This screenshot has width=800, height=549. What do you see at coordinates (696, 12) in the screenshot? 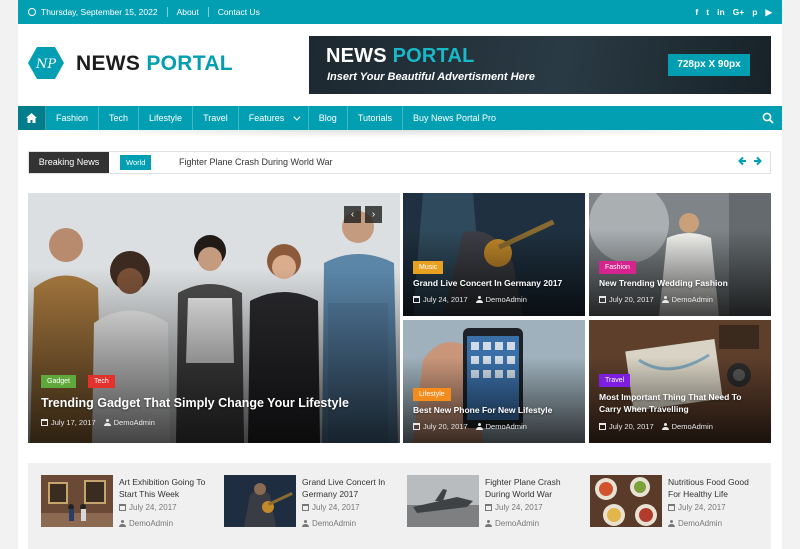
I see `facebook-icon: f` at bounding box center [696, 12].